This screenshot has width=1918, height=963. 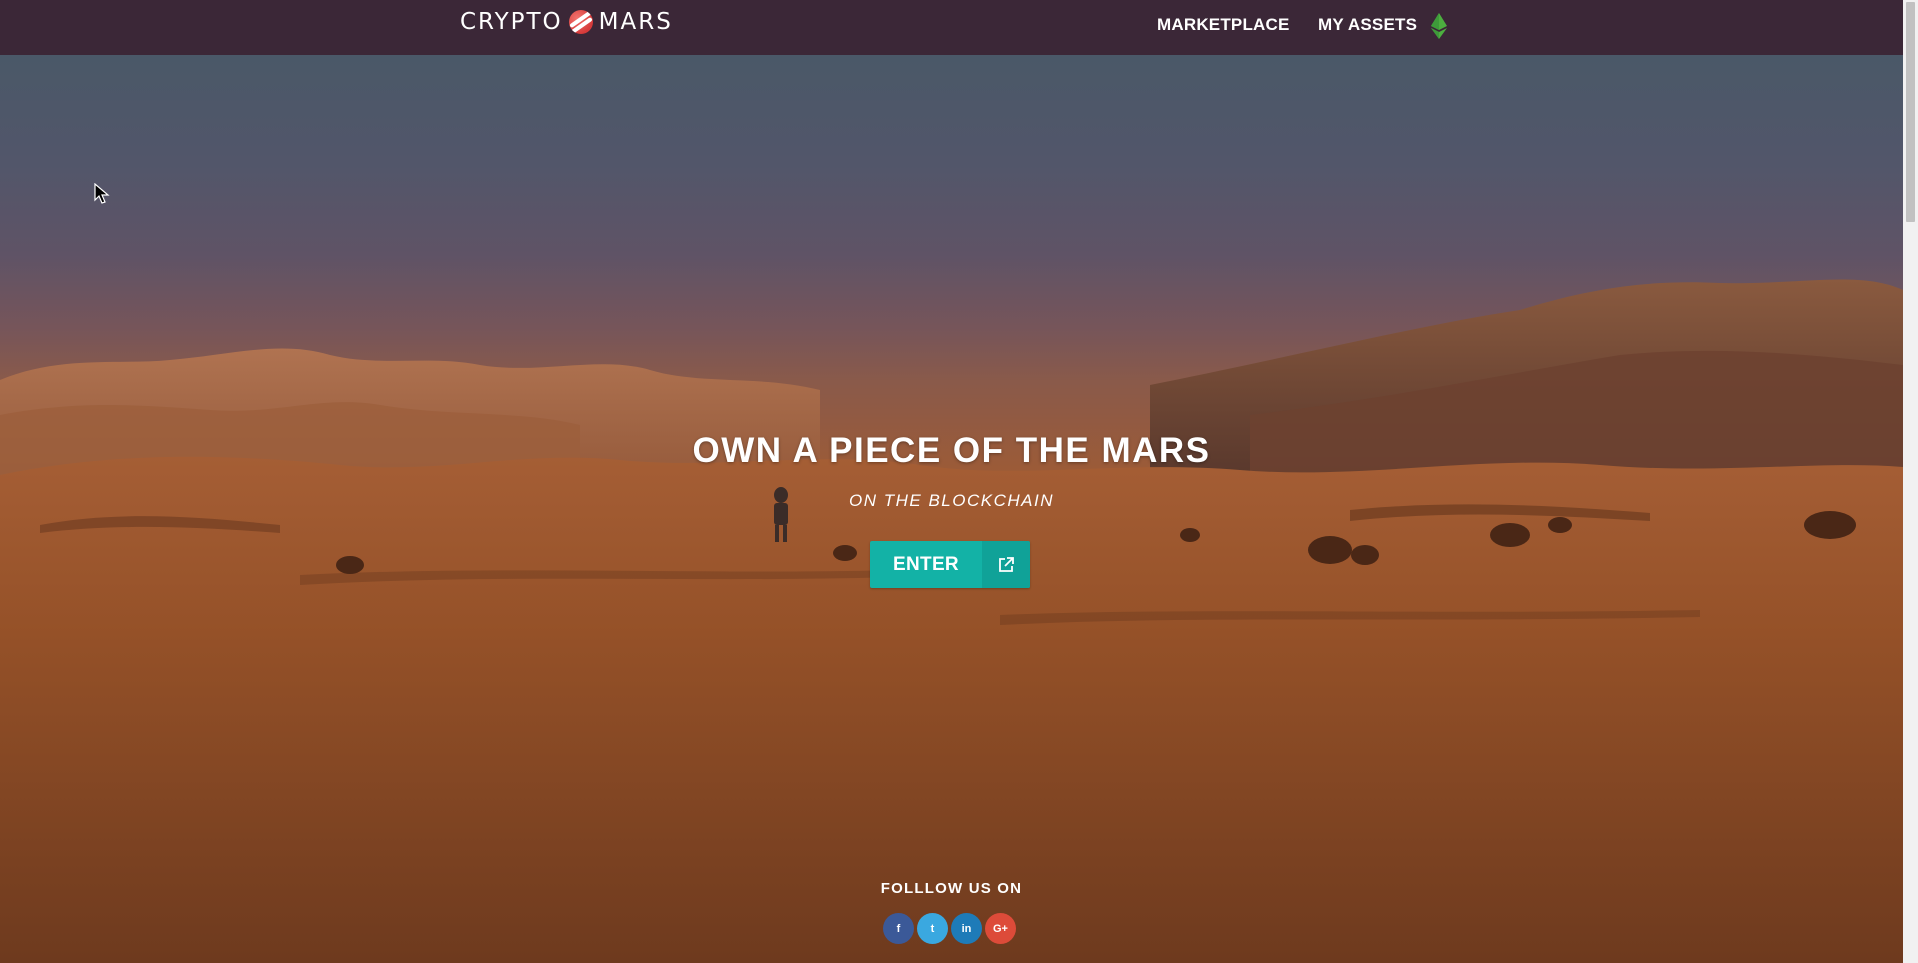 What do you see at coordinates (566, 22) in the screenshot?
I see `crypto-mars-logo: CRYPTO MARS` at bounding box center [566, 22].